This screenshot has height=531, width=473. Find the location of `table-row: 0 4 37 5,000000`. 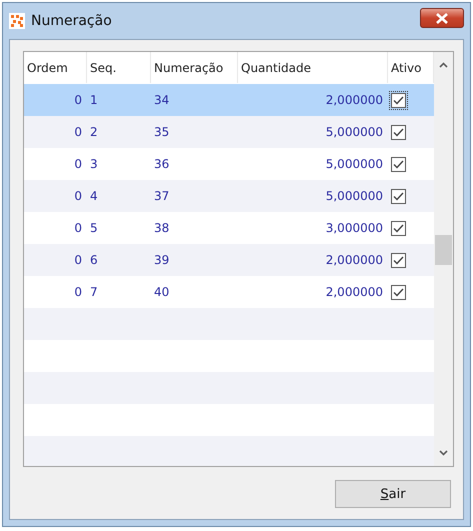

table-row: 0 4 37 5,000000 is located at coordinates (229, 196).